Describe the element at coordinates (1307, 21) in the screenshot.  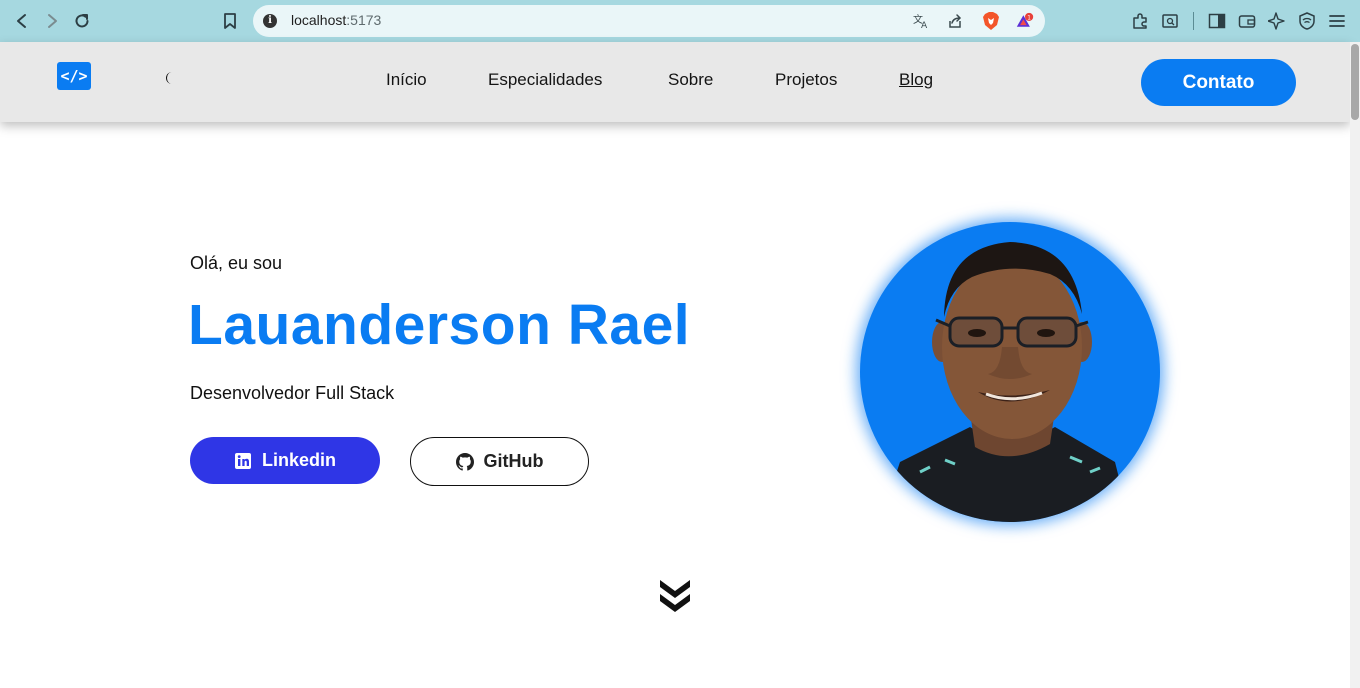
I see `vpn-shield-icon` at that location.